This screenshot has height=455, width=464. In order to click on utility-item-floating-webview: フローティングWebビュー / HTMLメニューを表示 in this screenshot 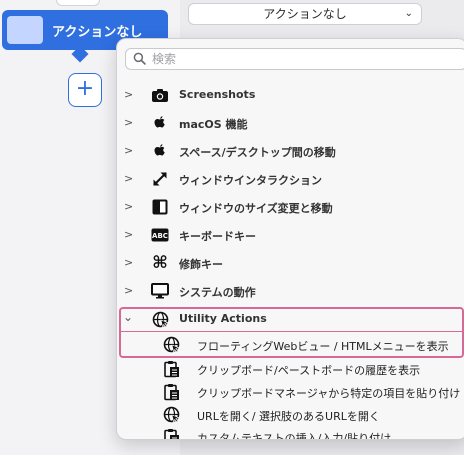, I will do `click(290, 345)`.